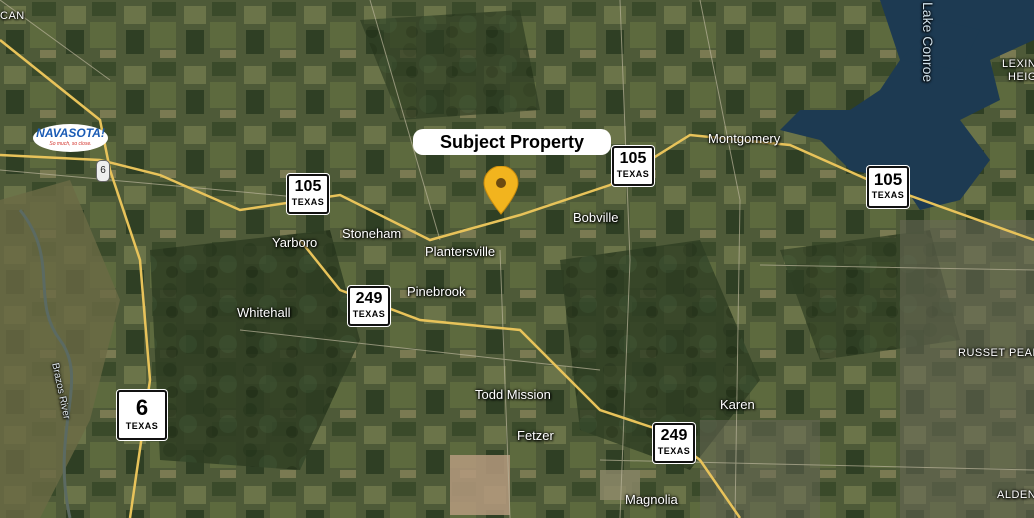 The width and height of the screenshot is (1034, 518). Describe the element at coordinates (436, 291) in the screenshot. I see `place-pinebrook: Pinebrook` at that location.